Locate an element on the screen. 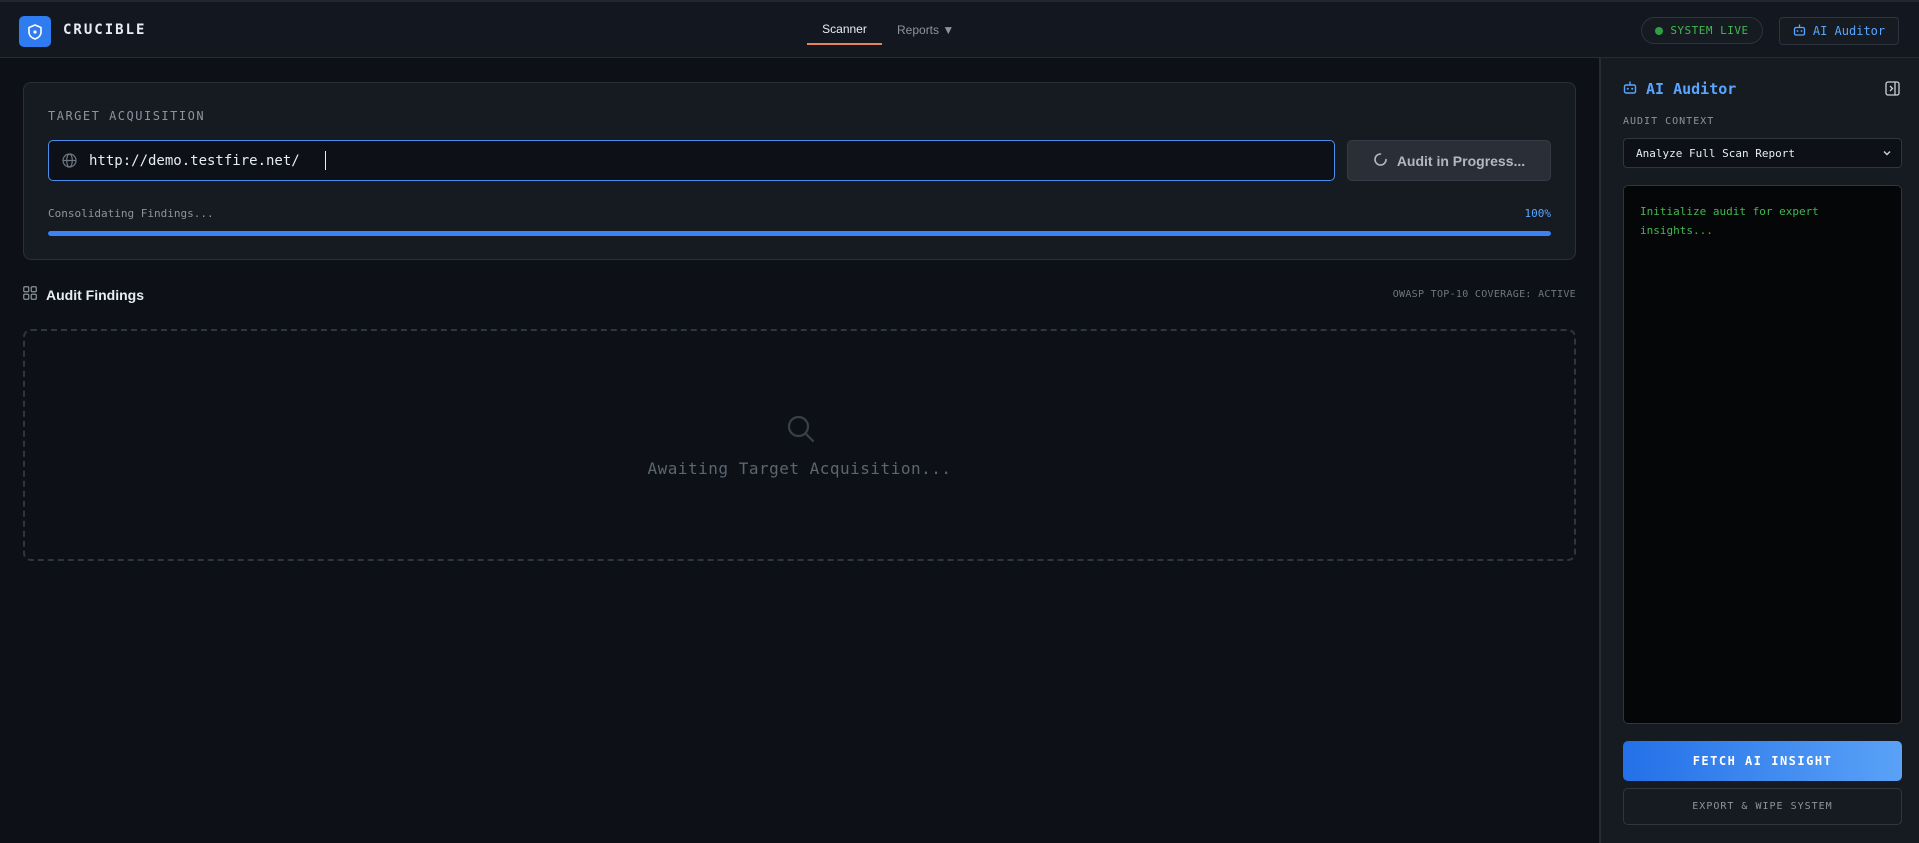 The image size is (1919, 843). grid-icon is located at coordinates (30, 294).